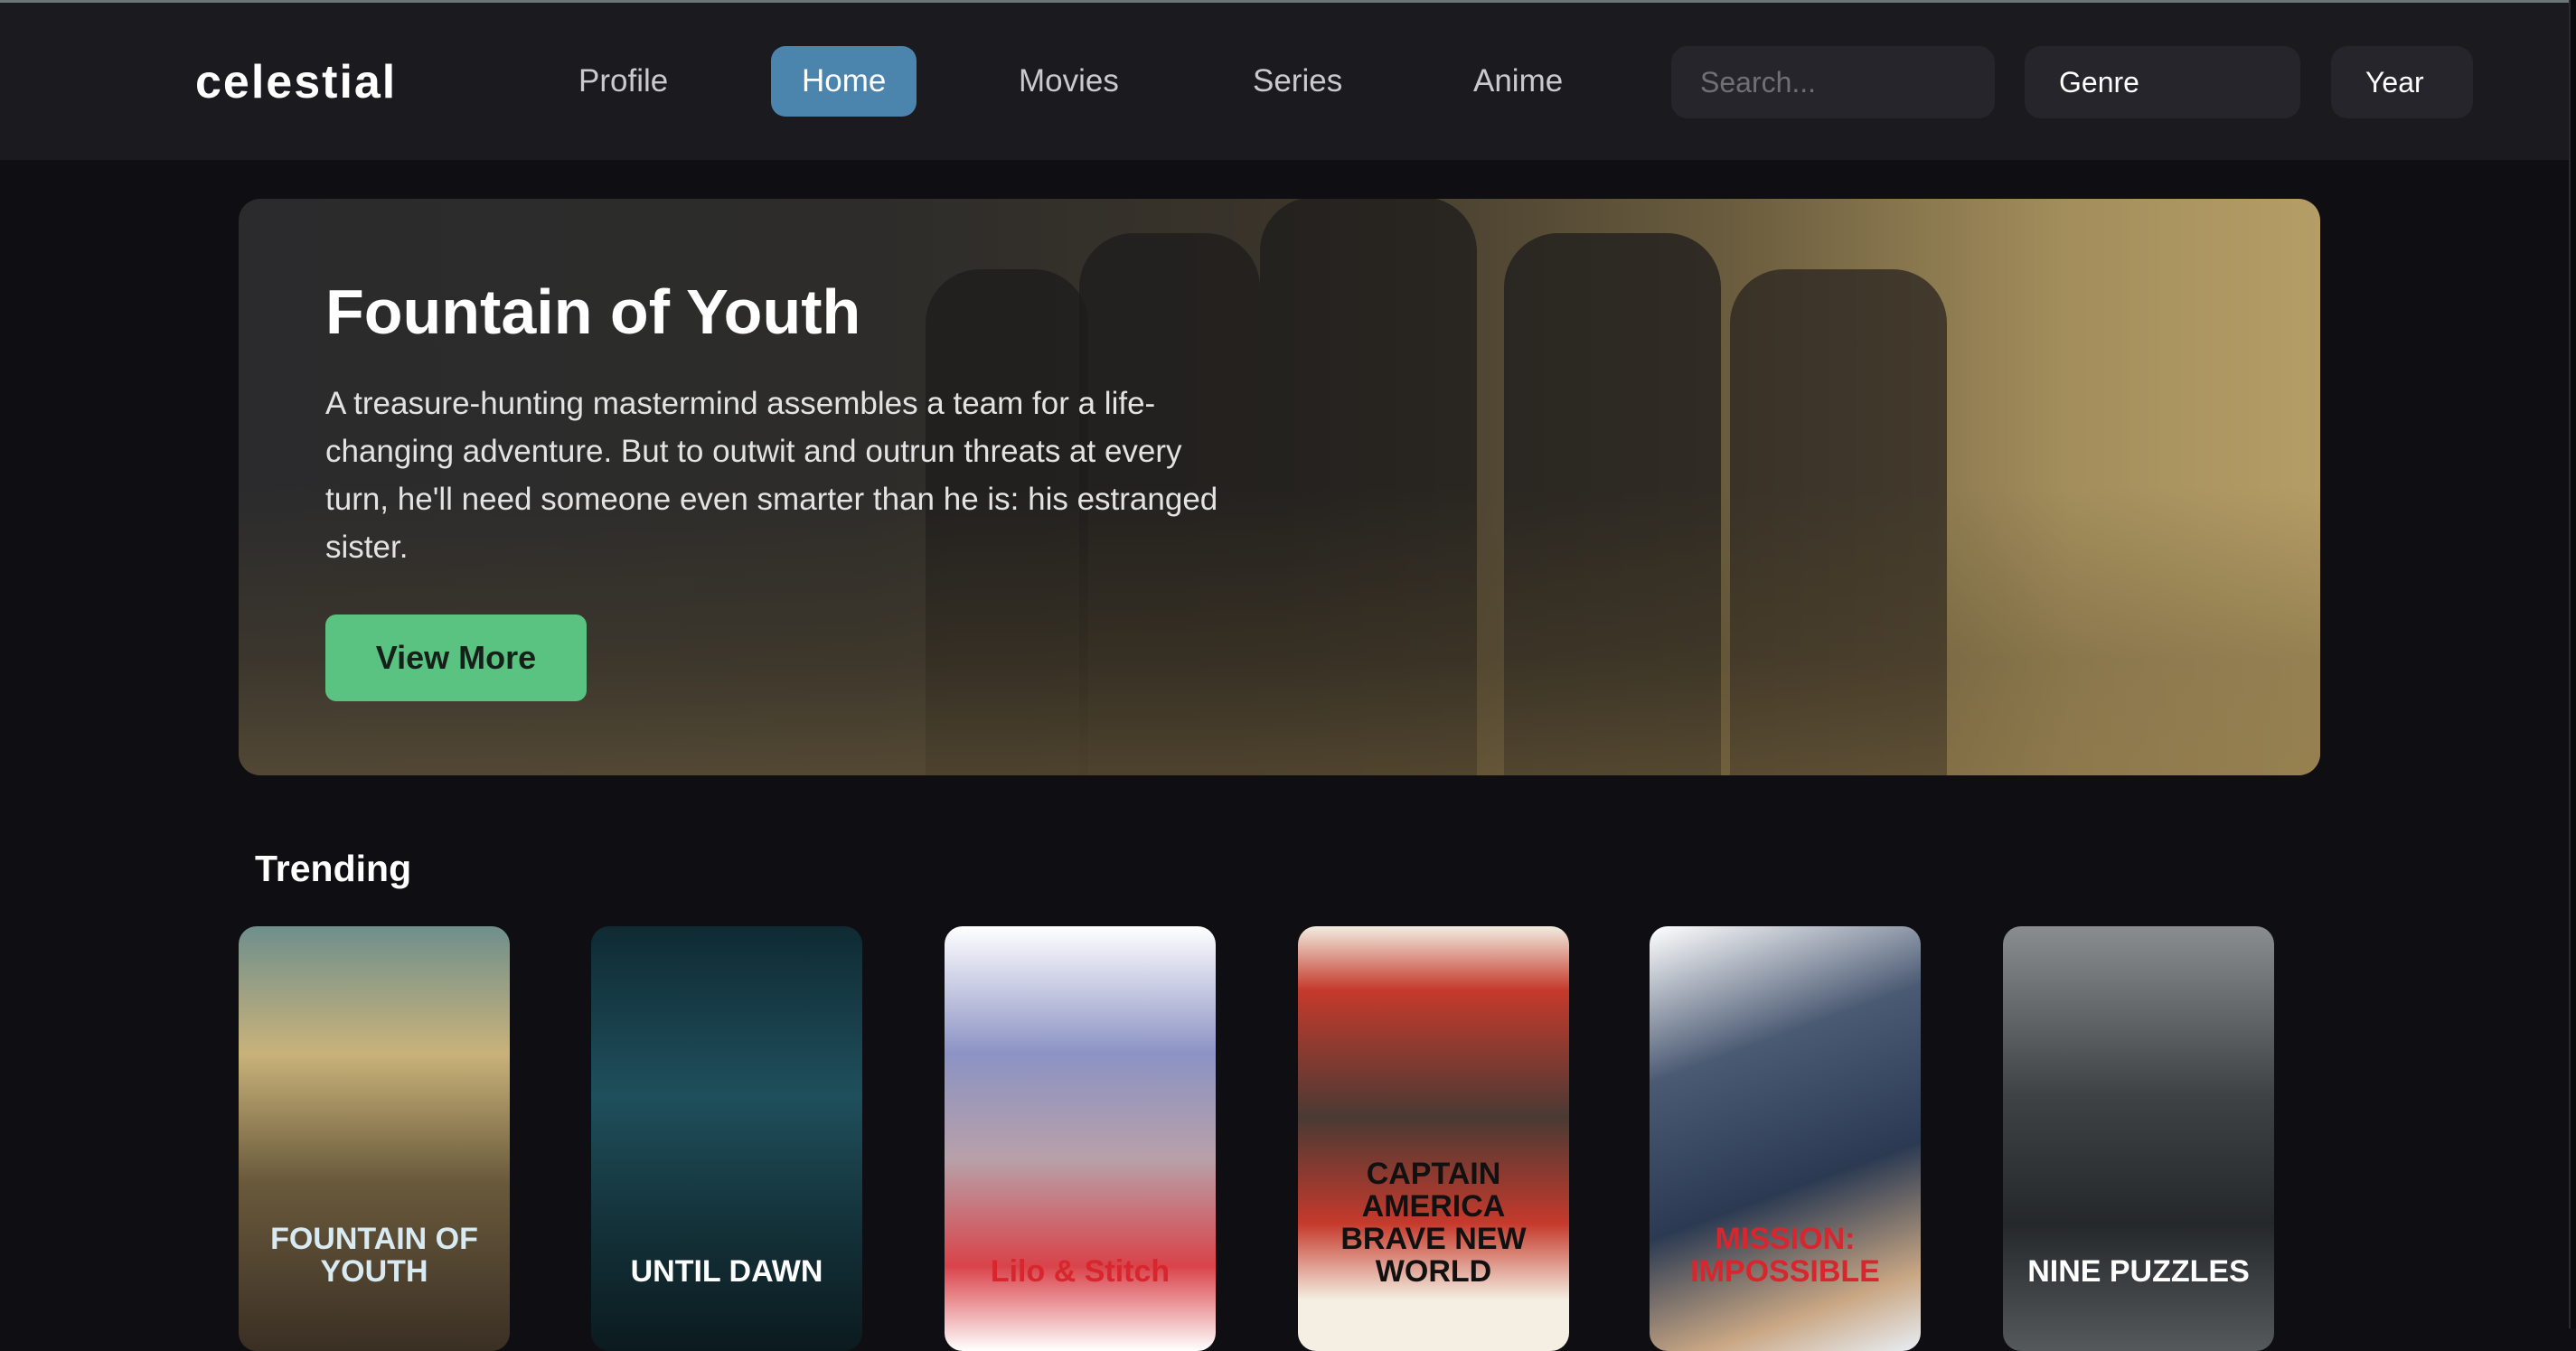 The image size is (2576, 1351). I want to click on year-select: Year, so click(2402, 82).